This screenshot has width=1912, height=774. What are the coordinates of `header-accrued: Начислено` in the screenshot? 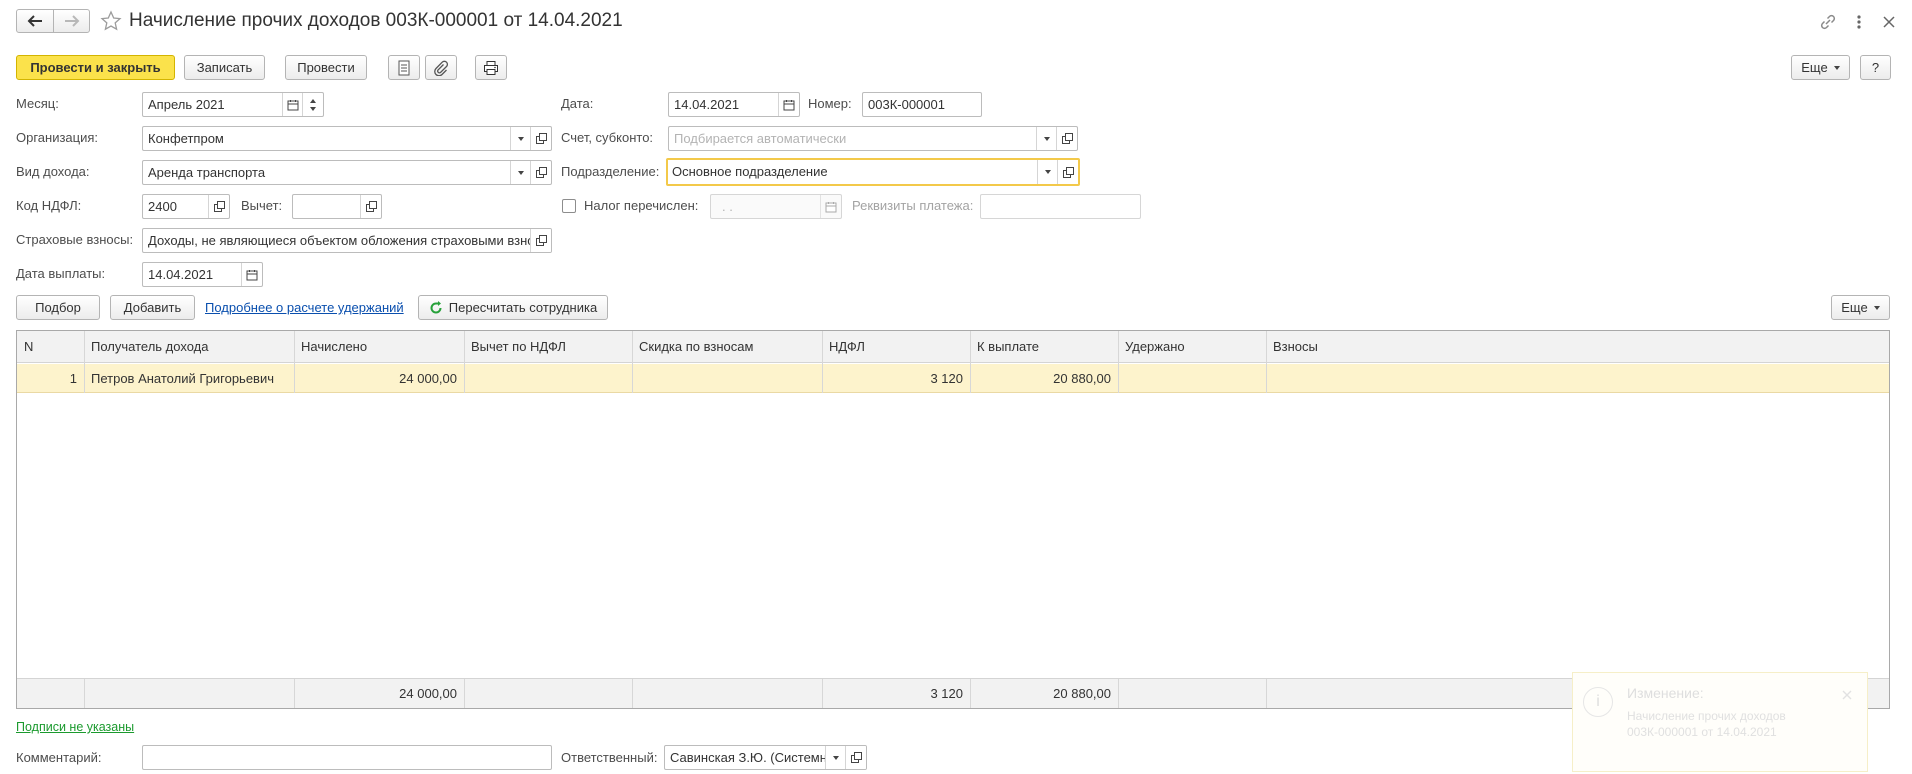 It's located at (379, 346).